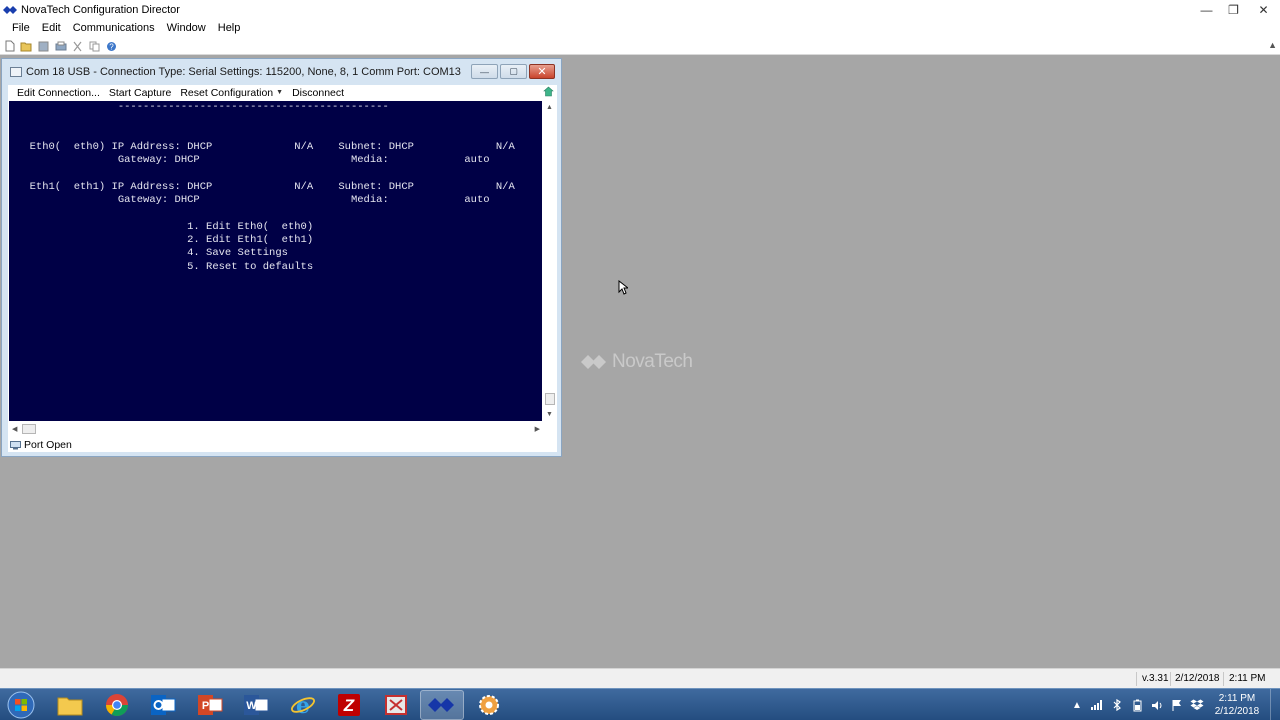 The width and height of the screenshot is (1280, 720). I want to click on show-desktop-button, so click(1275, 704).